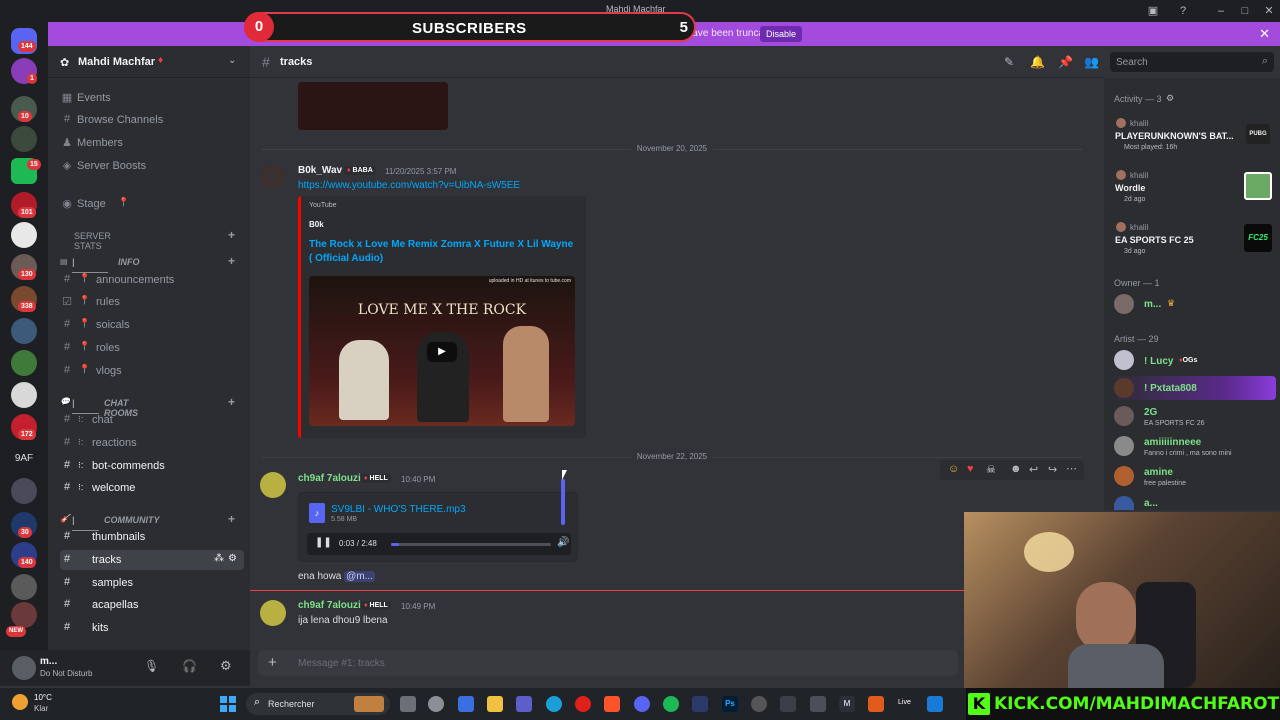 The width and height of the screenshot is (1280, 720). What do you see at coordinates (1091, 62) in the screenshot?
I see `member-list-icon: 👥` at bounding box center [1091, 62].